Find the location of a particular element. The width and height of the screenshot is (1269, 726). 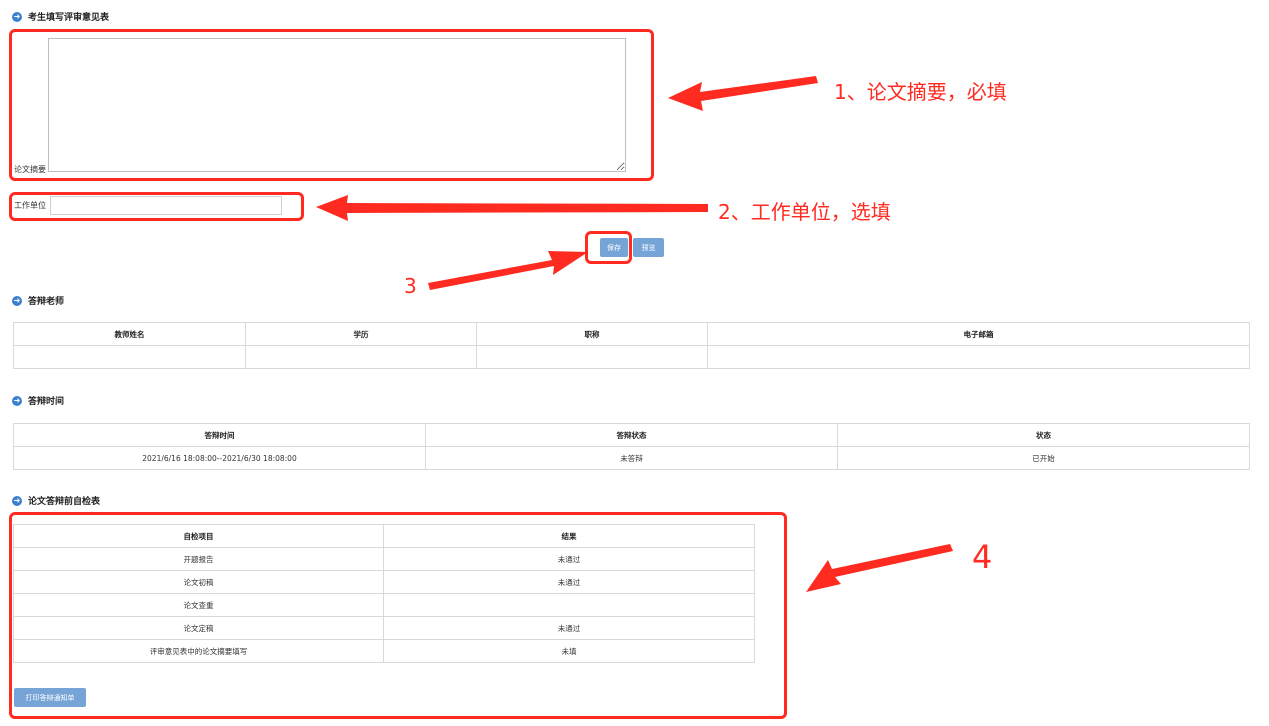

annotation-note-2: 2、工作单位，选填 is located at coordinates (804, 212).